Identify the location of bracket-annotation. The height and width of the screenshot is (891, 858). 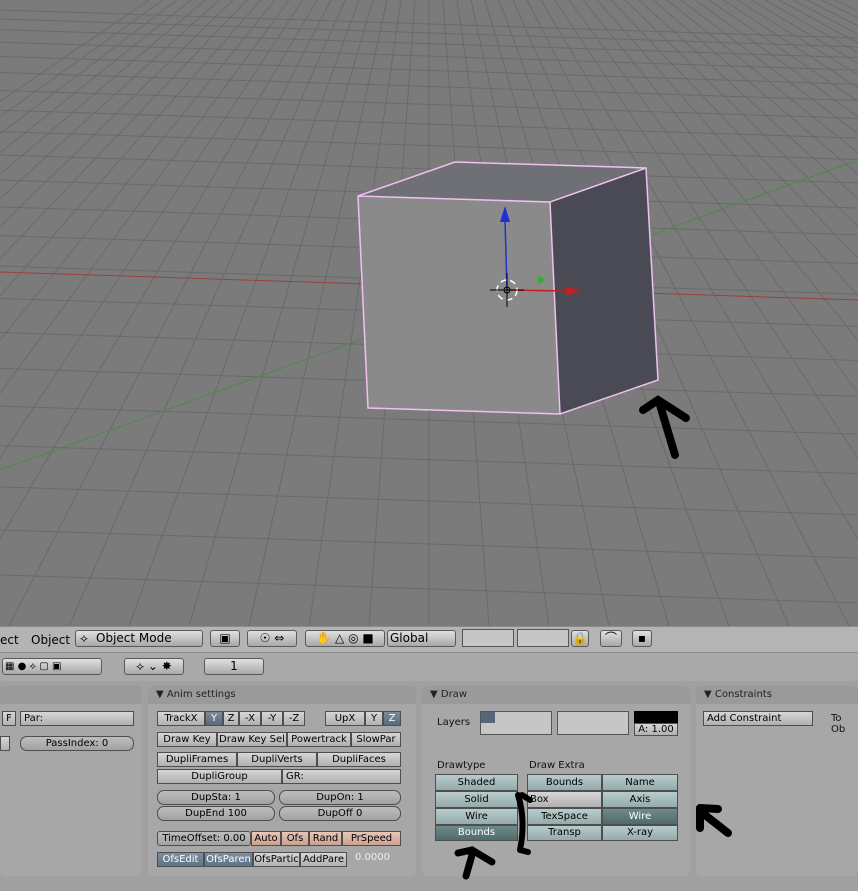
(524, 823).